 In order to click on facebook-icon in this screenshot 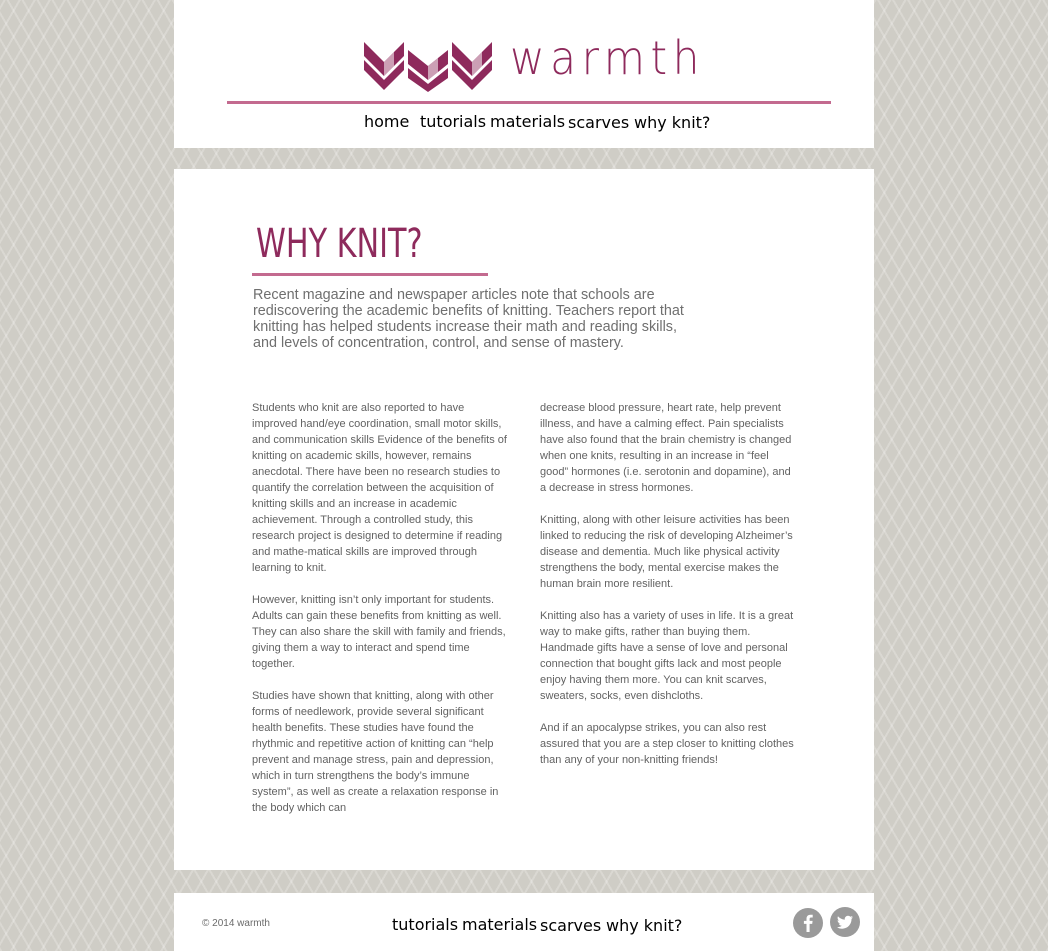, I will do `click(808, 923)`.